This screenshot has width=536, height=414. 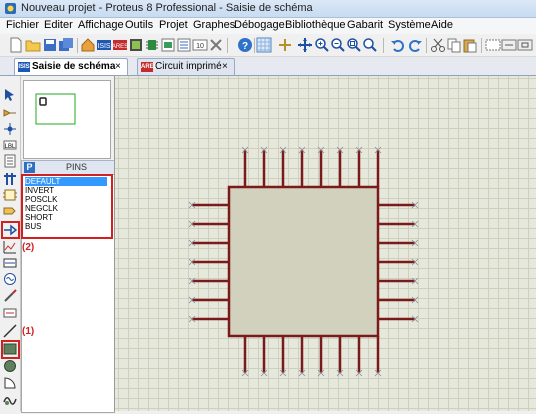 What do you see at coordinates (16, 45) in the screenshot?
I see `new-file-icon` at bounding box center [16, 45].